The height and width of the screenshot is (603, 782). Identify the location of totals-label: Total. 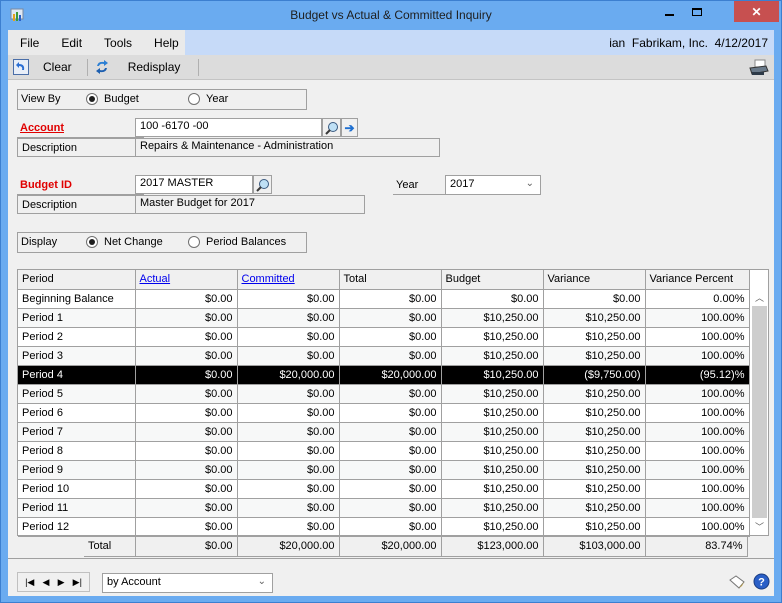
(110, 547).